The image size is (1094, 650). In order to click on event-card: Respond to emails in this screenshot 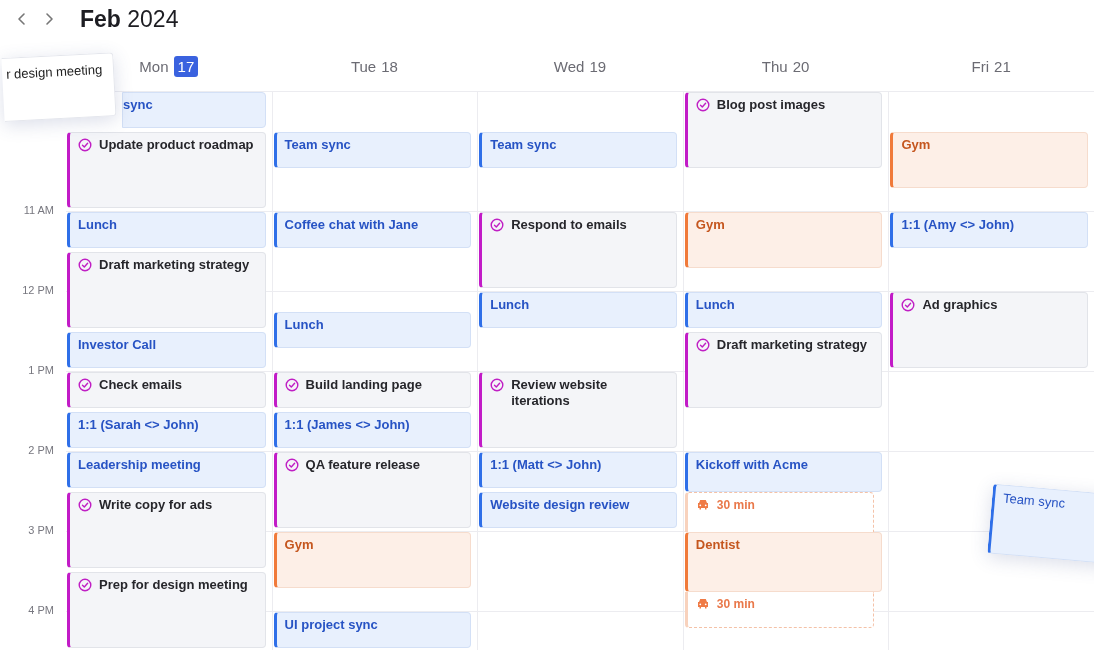, I will do `click(578, 250)`.